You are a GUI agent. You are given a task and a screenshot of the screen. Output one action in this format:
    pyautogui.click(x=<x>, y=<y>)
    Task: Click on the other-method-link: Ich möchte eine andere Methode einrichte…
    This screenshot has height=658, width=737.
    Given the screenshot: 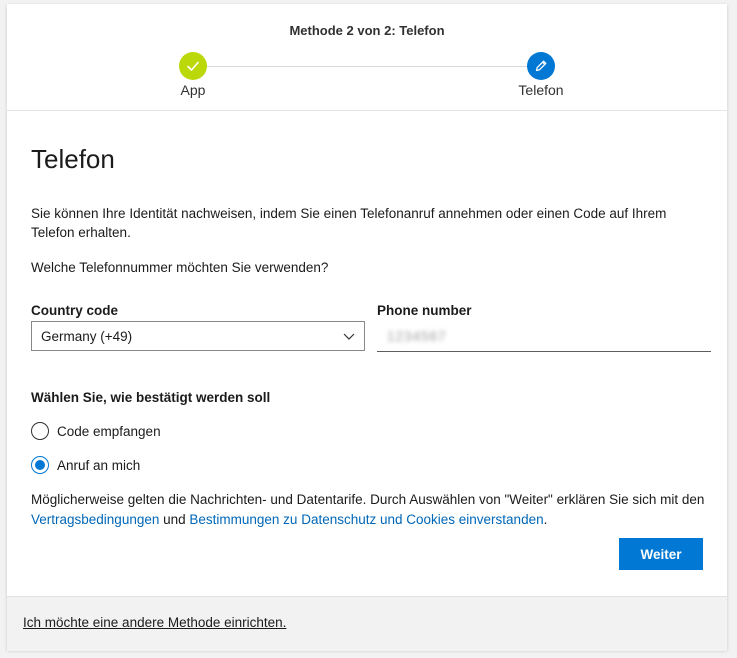 What is the action you would take?
    pyautogui.click(x=154, y=622)
    